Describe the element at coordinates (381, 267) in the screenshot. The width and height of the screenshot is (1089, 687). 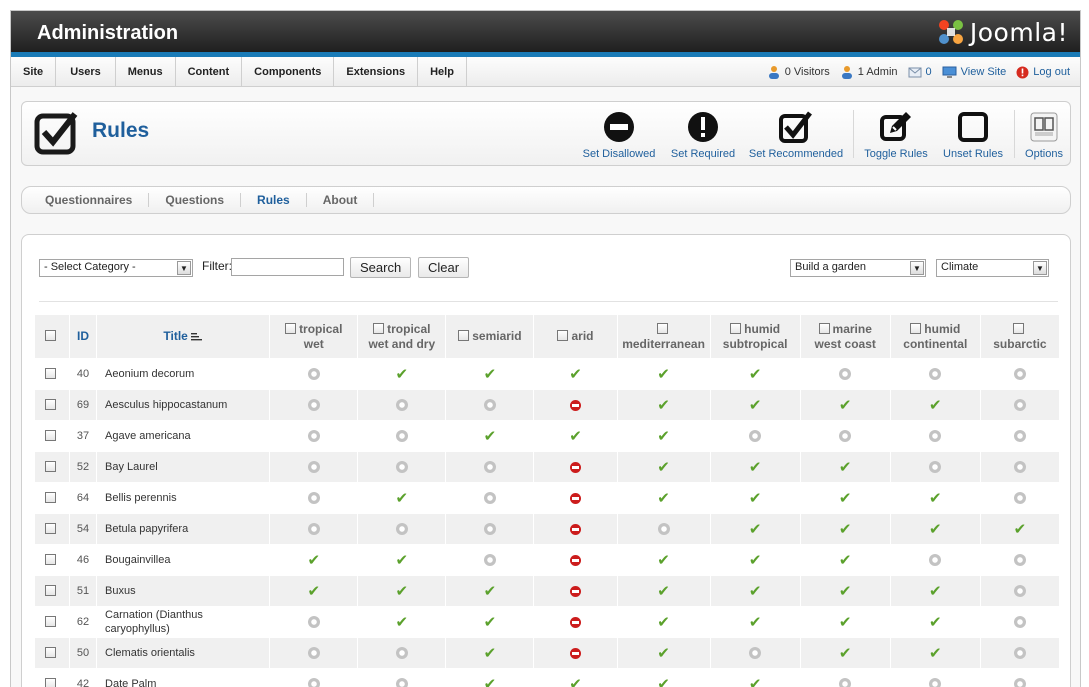
I see `search-button: Search` at that location.